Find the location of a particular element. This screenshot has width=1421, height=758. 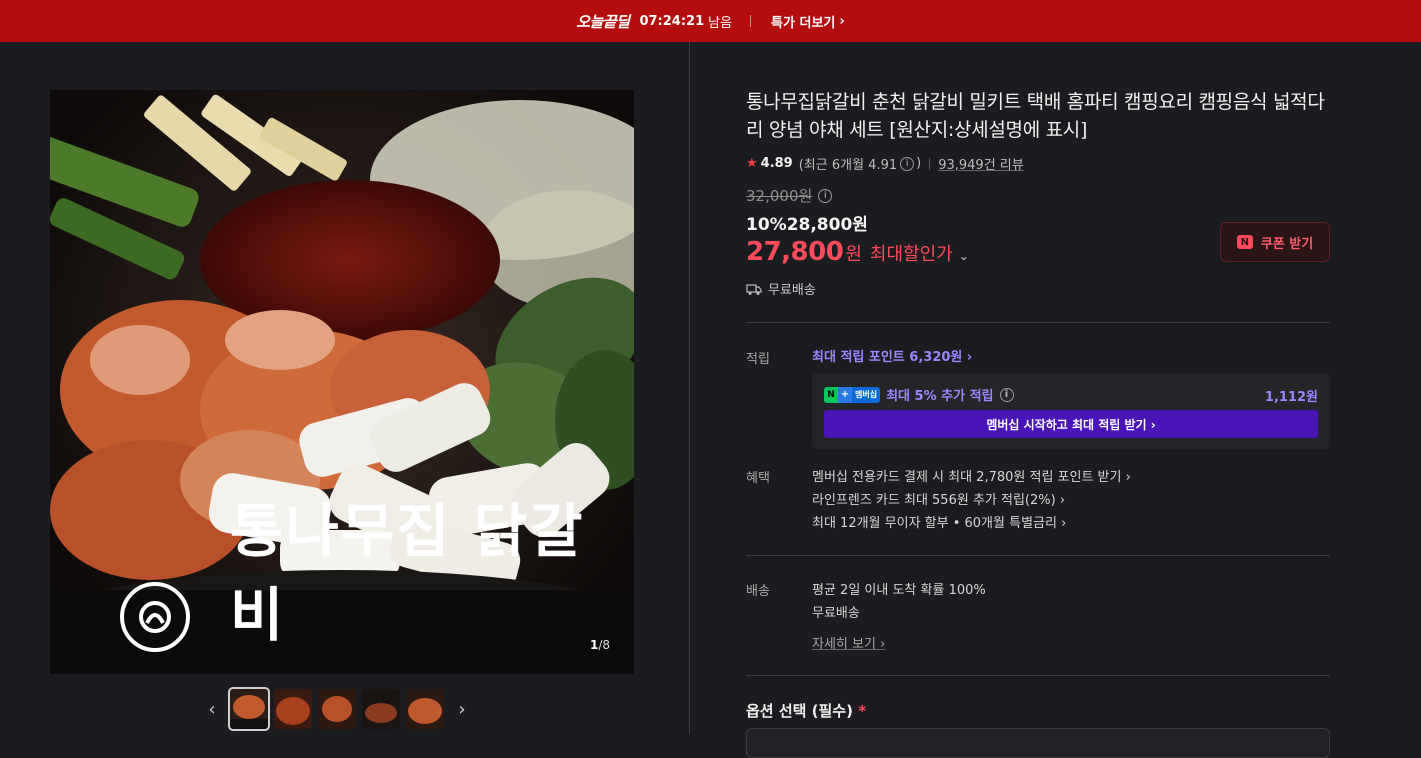

rating-row: ★ 4.89 (최근 6개월 4.91 i ) 93,949건 리뷰 is located at coordinates (1038, 163).